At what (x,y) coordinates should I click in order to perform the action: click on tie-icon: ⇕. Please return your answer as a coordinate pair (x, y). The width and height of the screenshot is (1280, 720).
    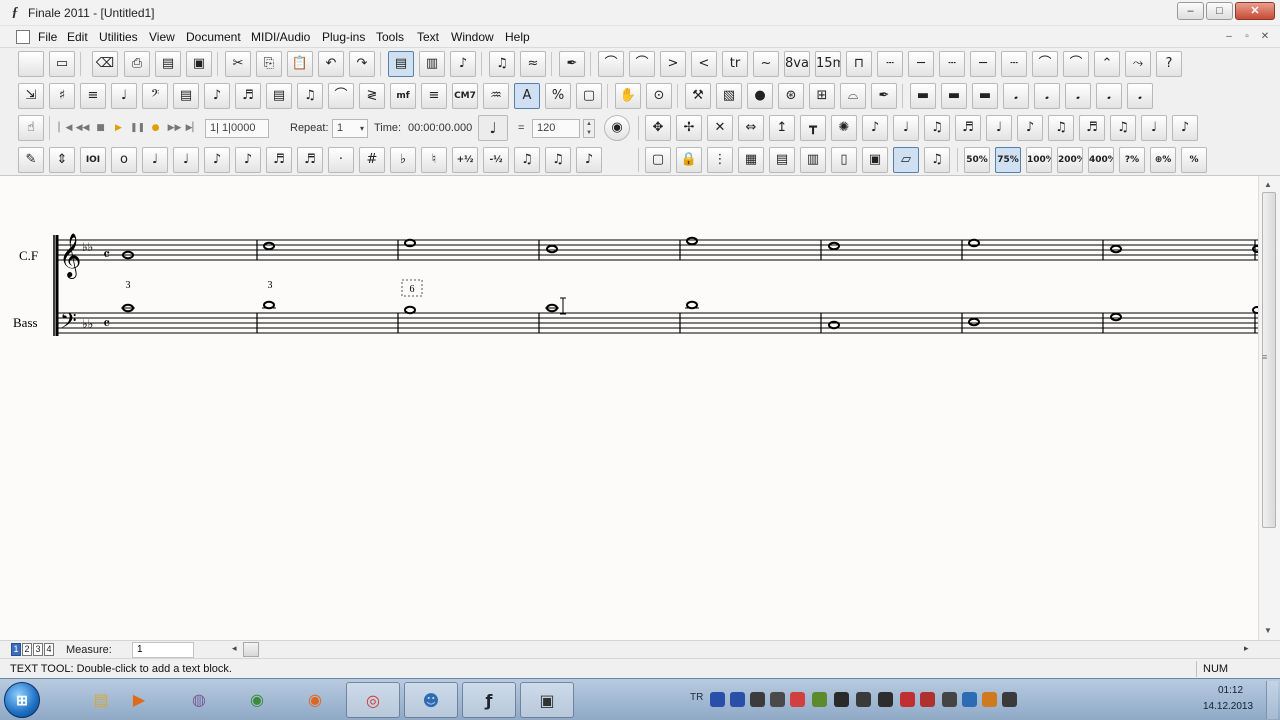
    Looking at the image, I should click on (62, 160).